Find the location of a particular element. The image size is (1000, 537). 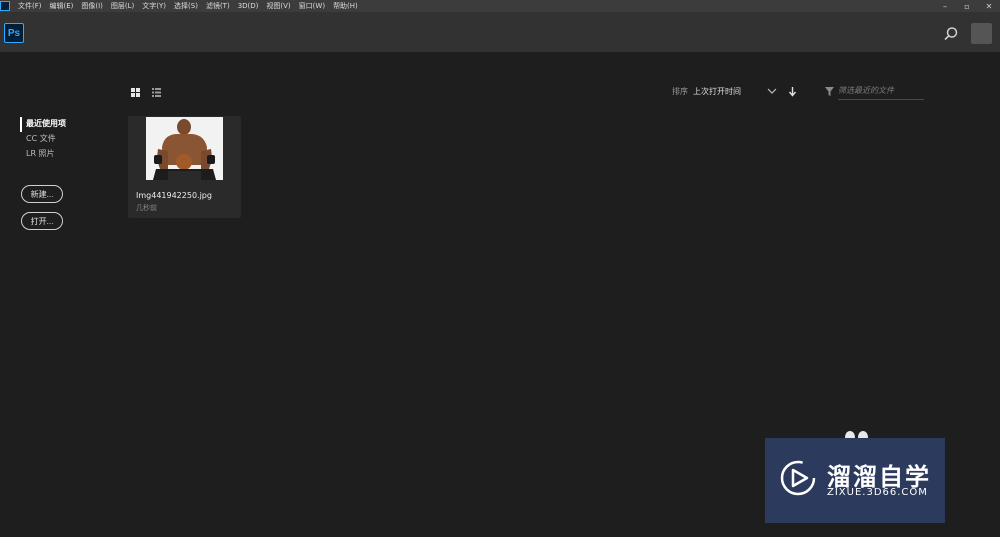

menu-edit: 编辑(E) is located at coordinates (62, 6).